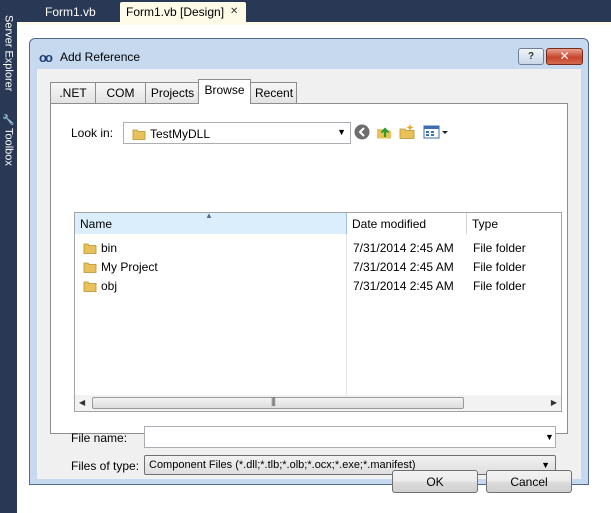 The width and height of the screenshot is (611, 513). Describe the element at coordinates (389, 224) in the screenshot. I see `column-header-label: Date modified` at that location.